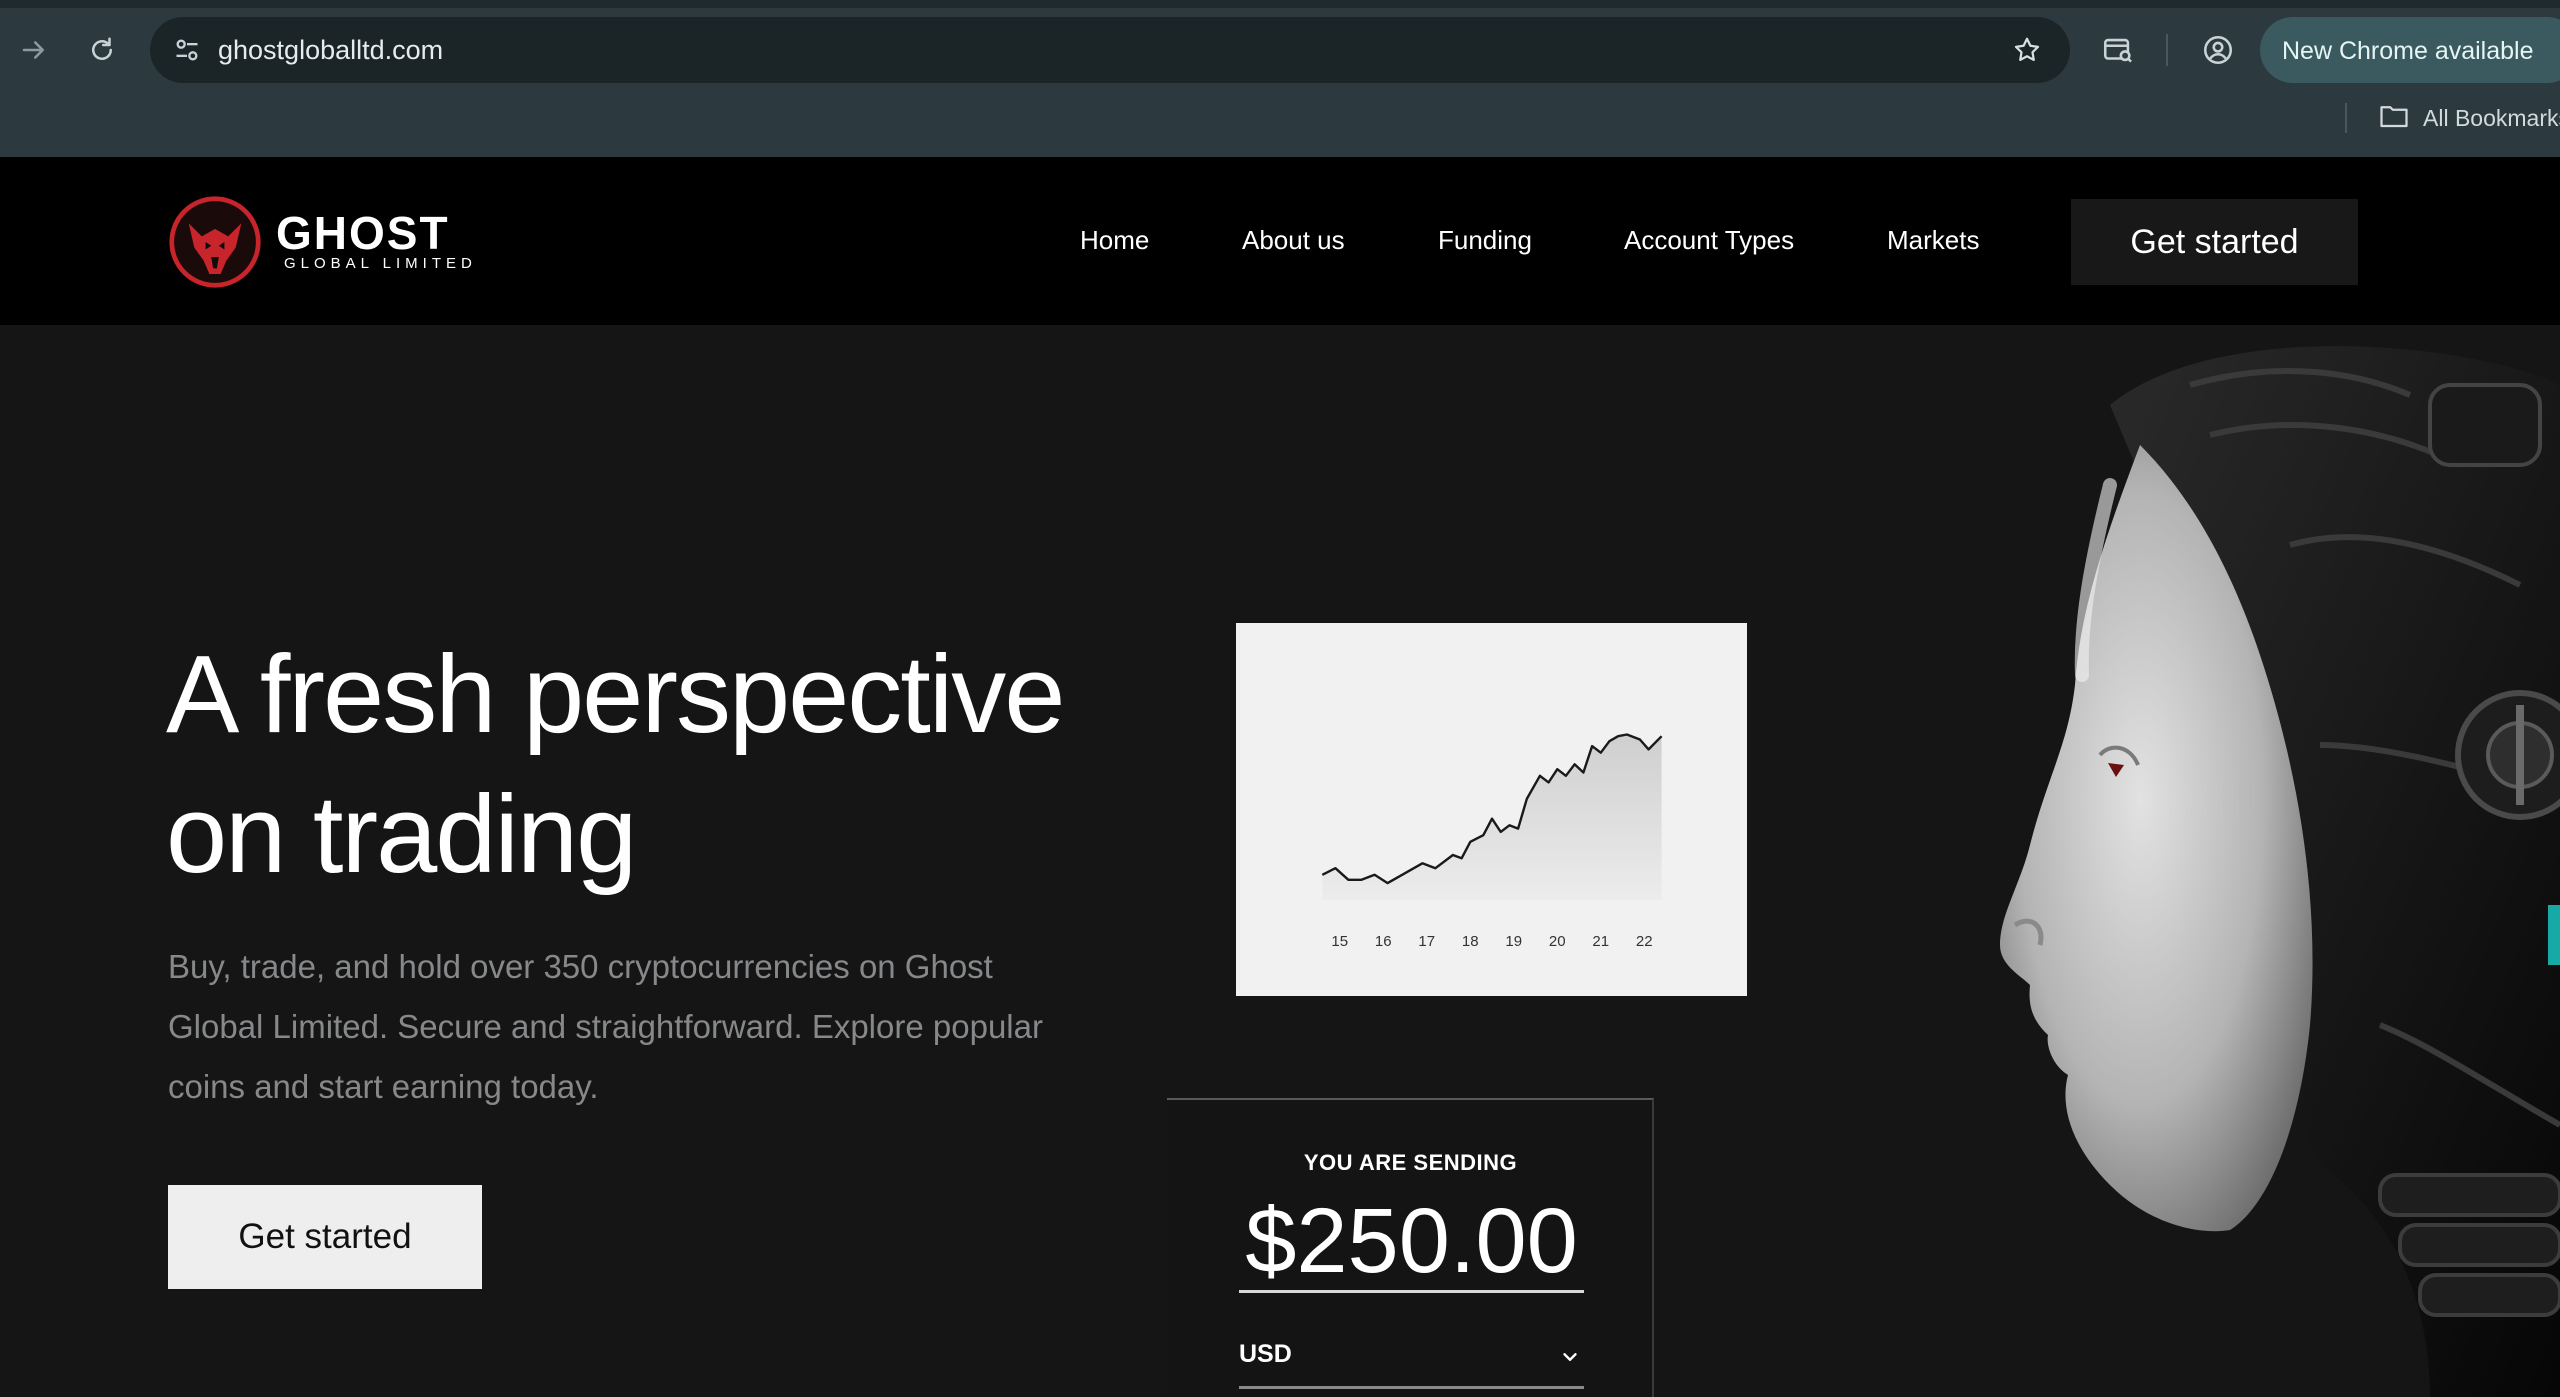 This screenshot has width=2560, height=1397. Describe the element at coordinates (2346, 118) in the screenshot. I see `bookmarks-divider` at that location.